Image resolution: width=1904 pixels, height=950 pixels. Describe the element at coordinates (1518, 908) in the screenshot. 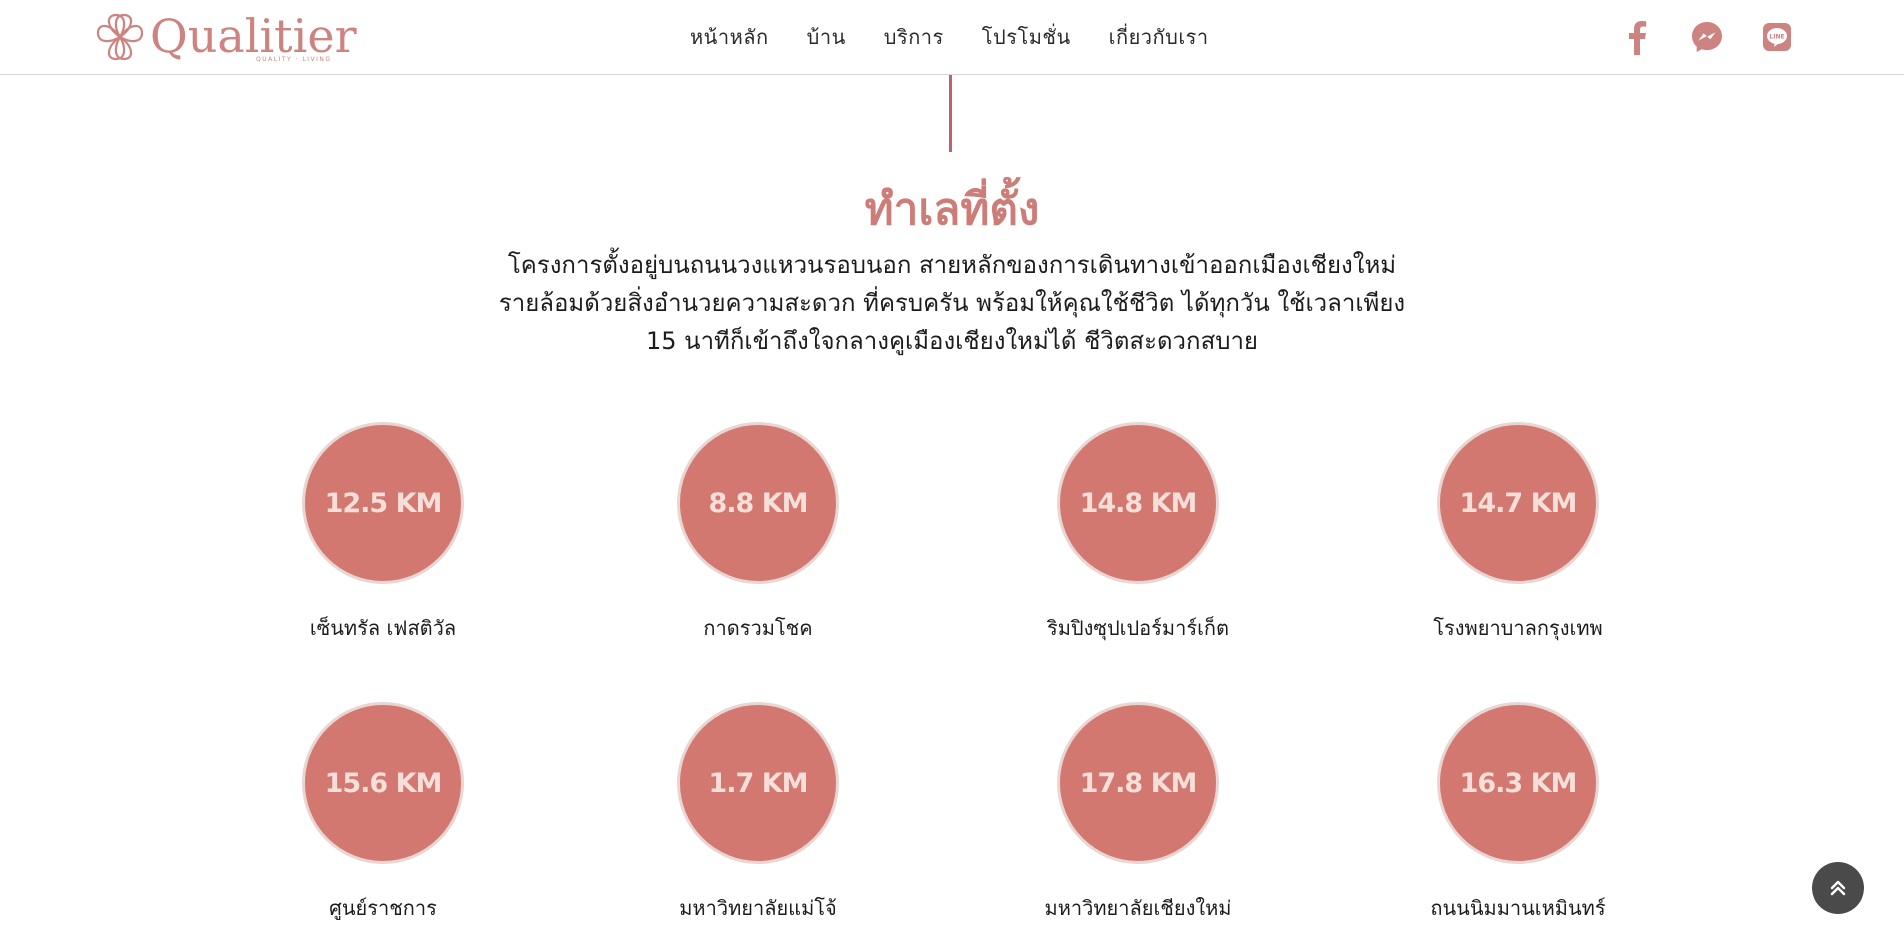

I see `place-label: ถนนนิมมานเหมินทร์` at that location.